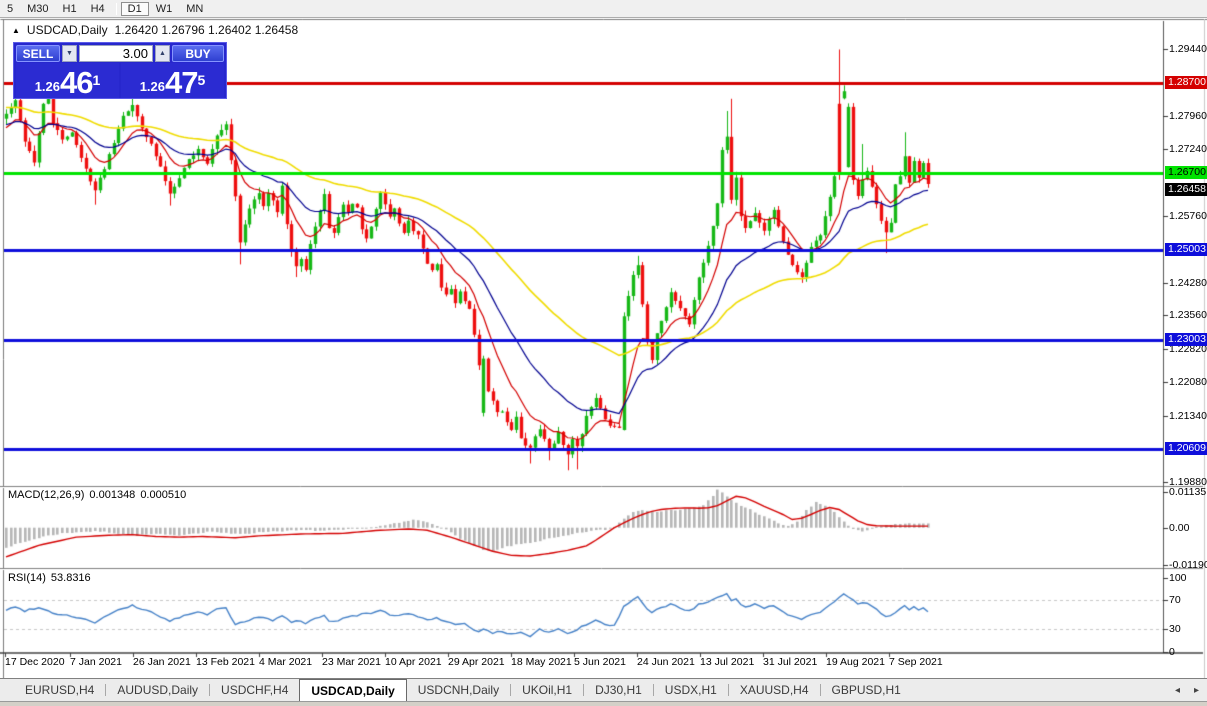 This screenshot has width=1207, height=706. I want to click on chart-tab-usdcad: USDCAD,Daily, so click(353, 690).